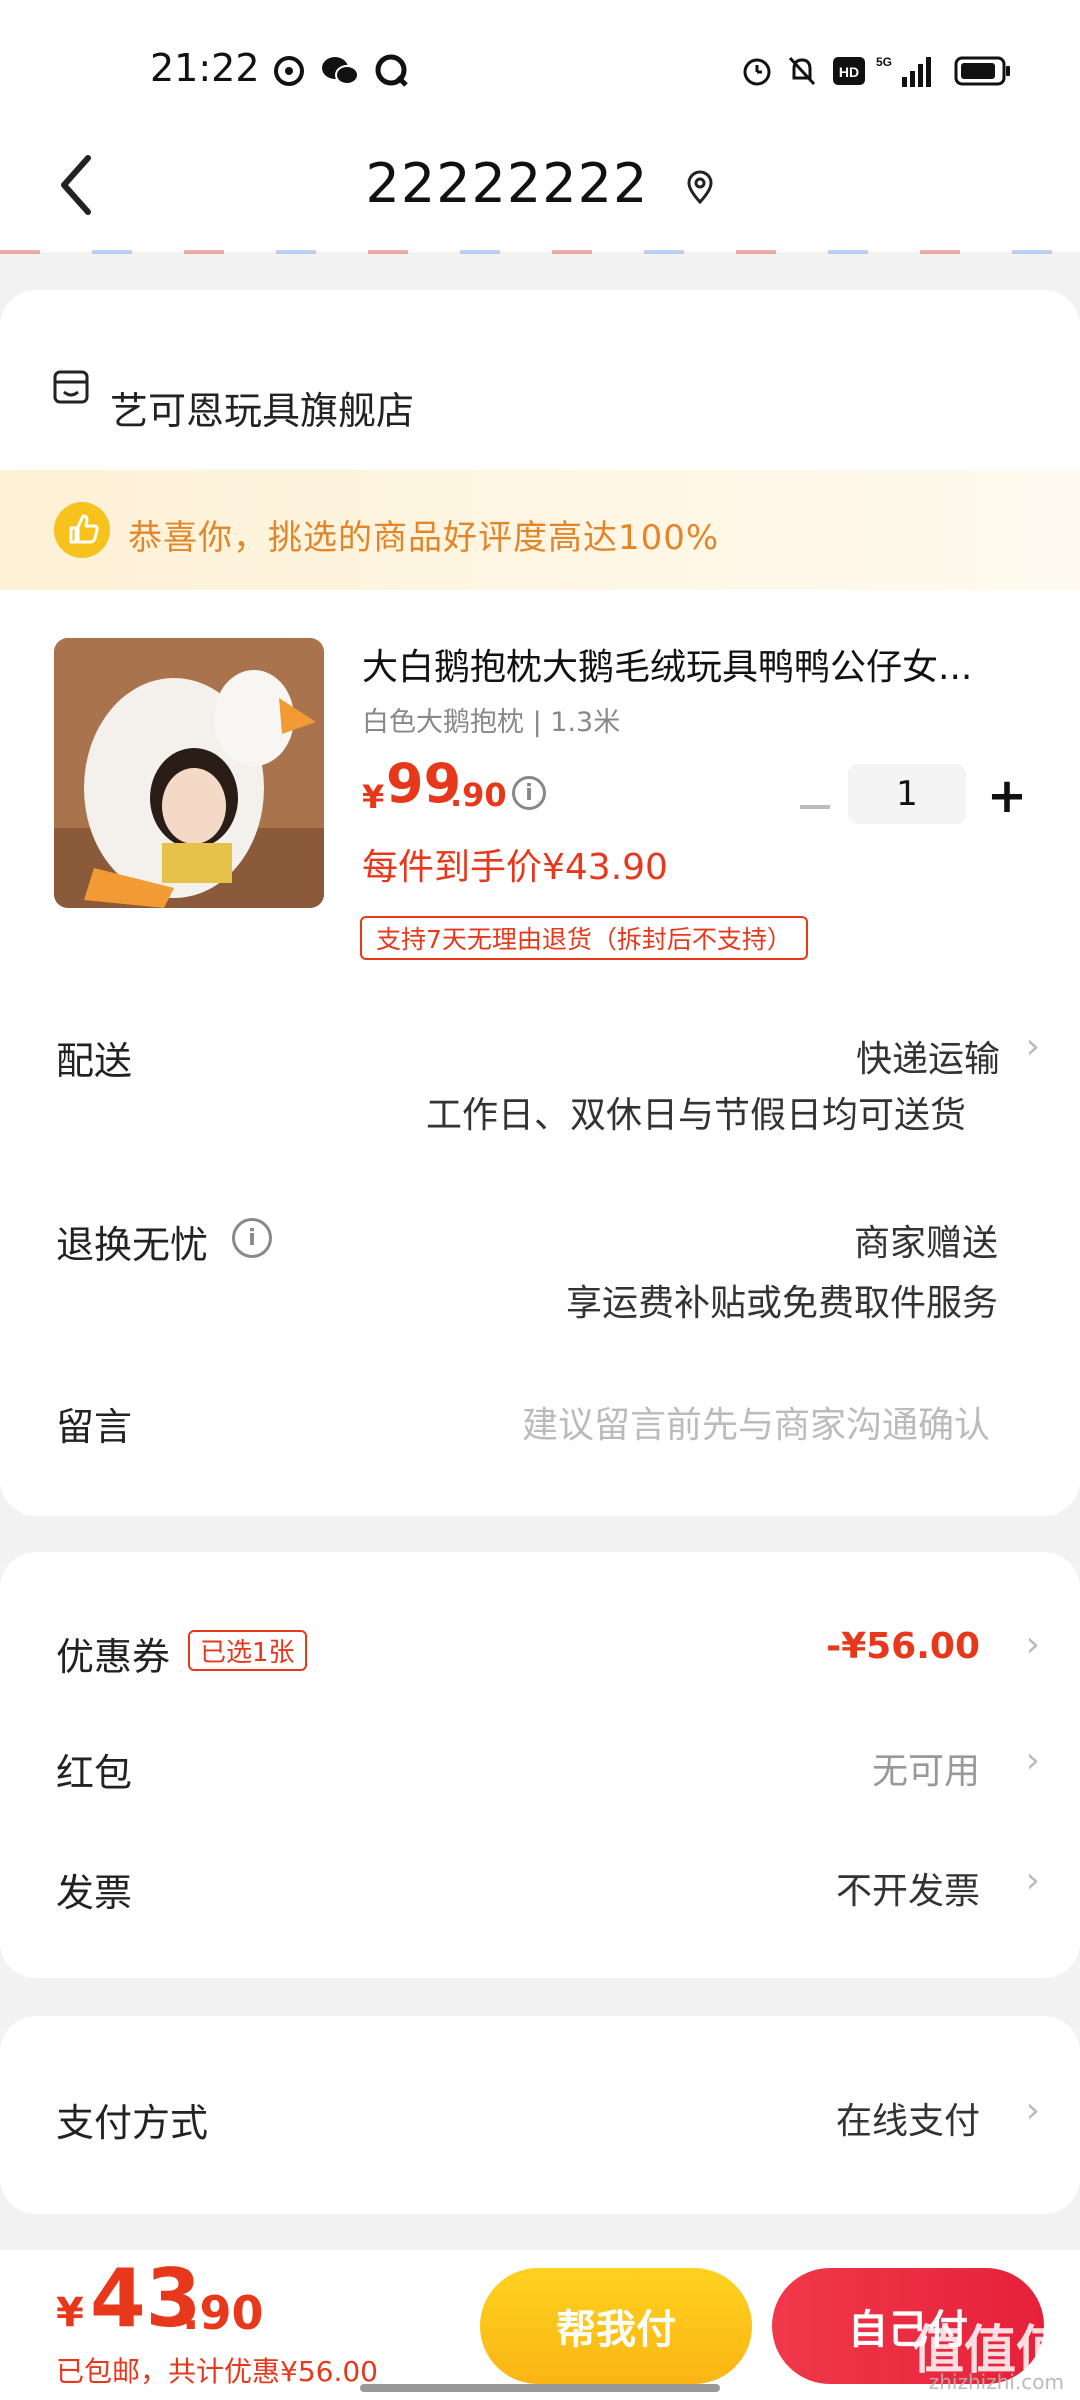 The image size is (1080, 2400). Describe the element at coordinates (1032, 1880) in the screenshot. I see `invoice-chevron-icon: ›` at that location.